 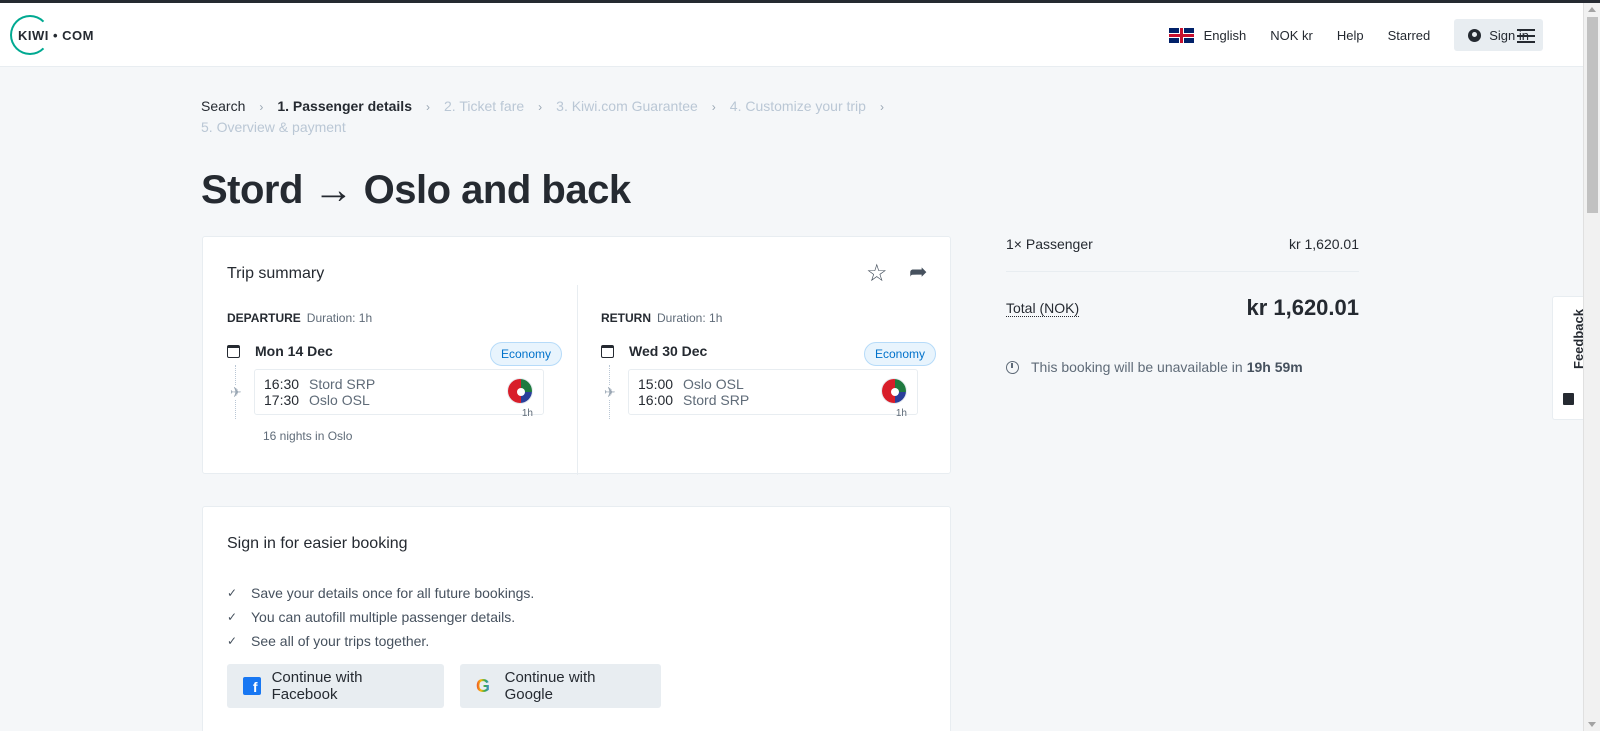 What do you see at coordinates (1274, 367) in the screenshot?
I see `timer-value: 19h 59m` at bounding box center [1274, 367].